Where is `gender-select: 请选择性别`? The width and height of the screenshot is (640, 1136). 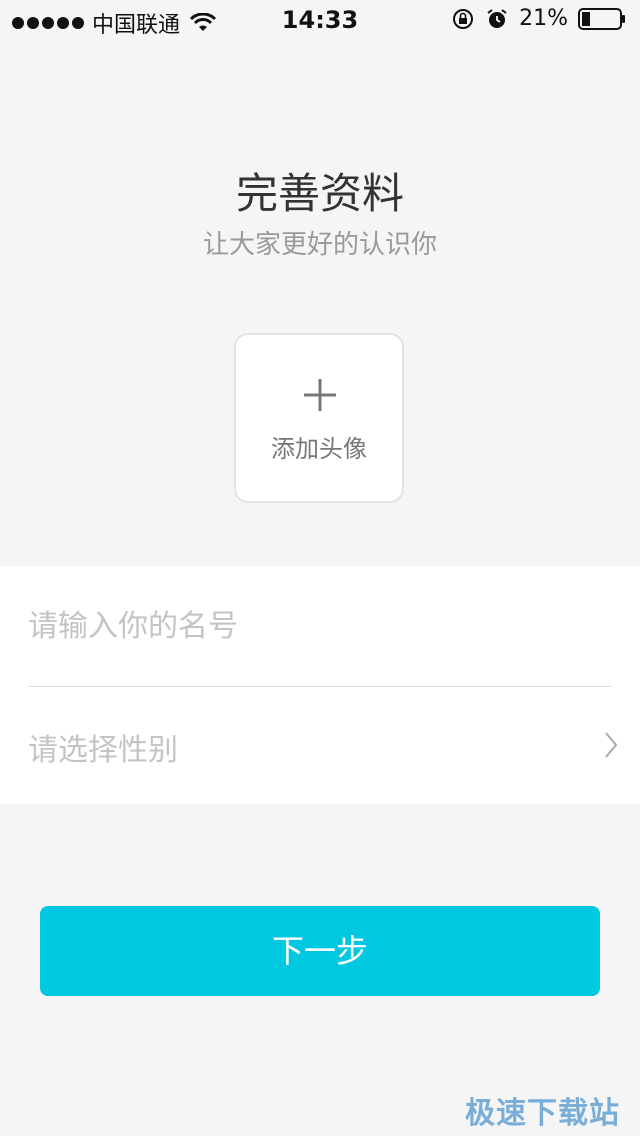 gender-select: 请选择性别 is located at coordinates (320, 745).